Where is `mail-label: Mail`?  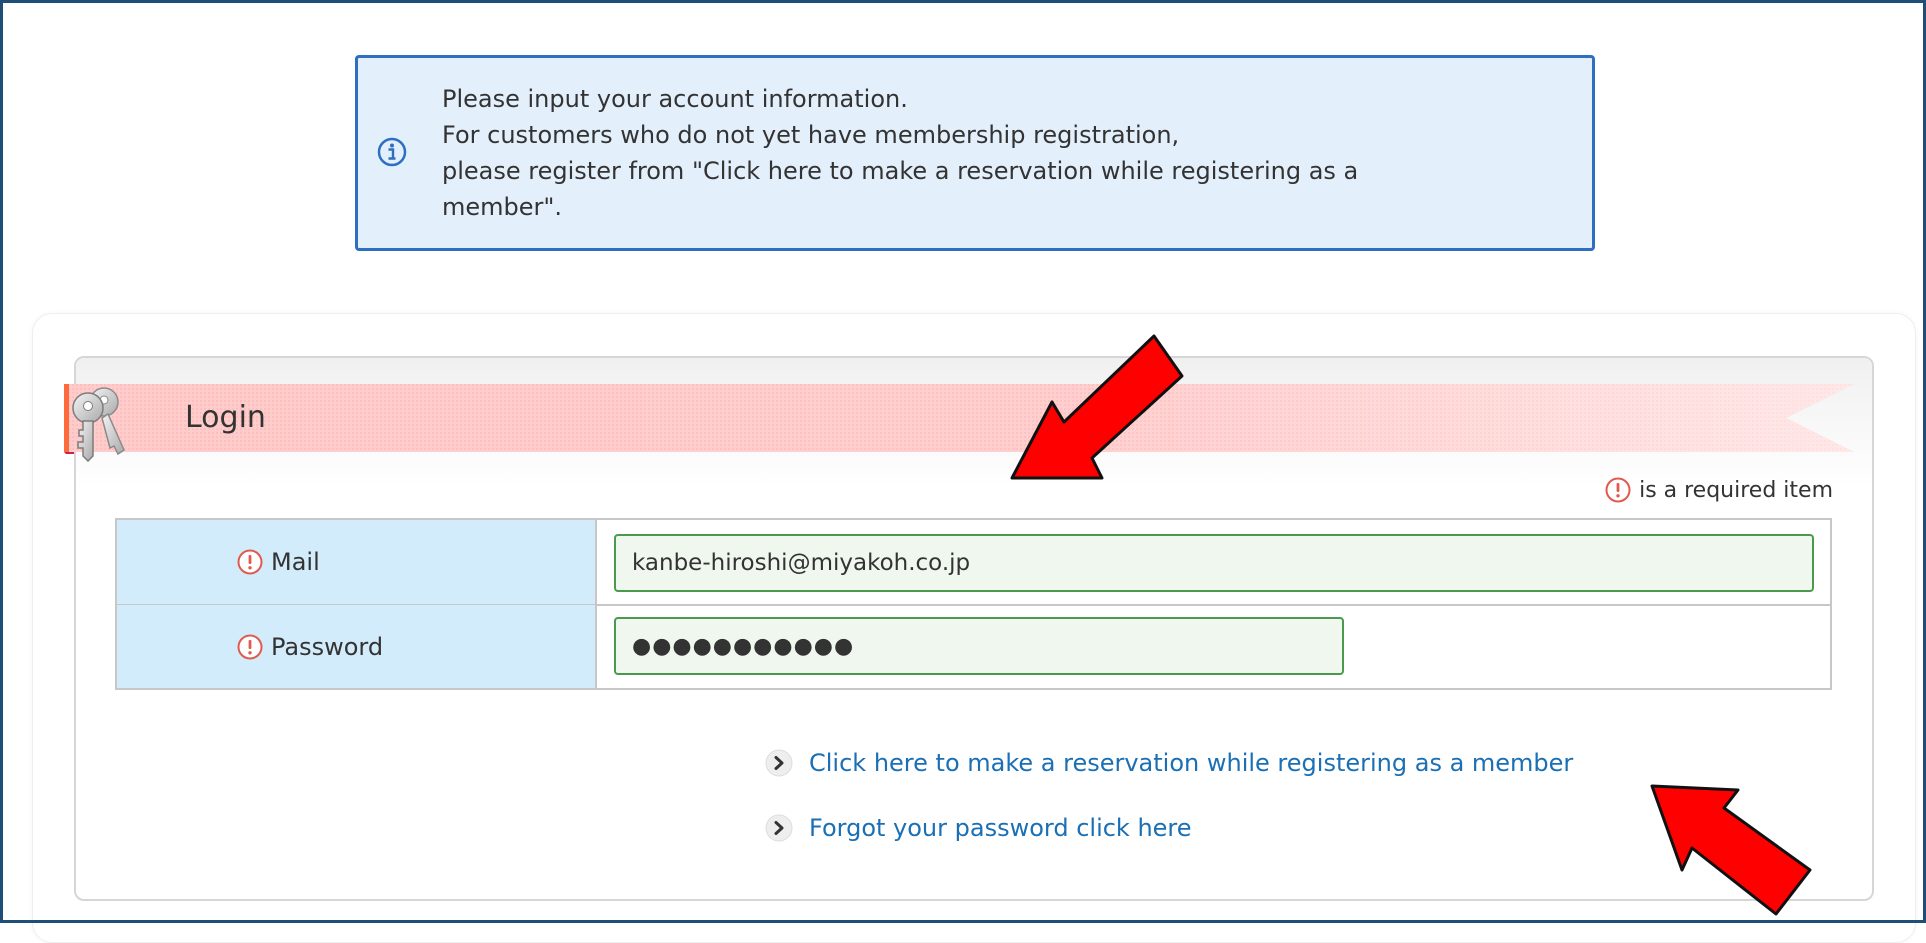 mail-label: Mail is located at coordinates (278, 562).